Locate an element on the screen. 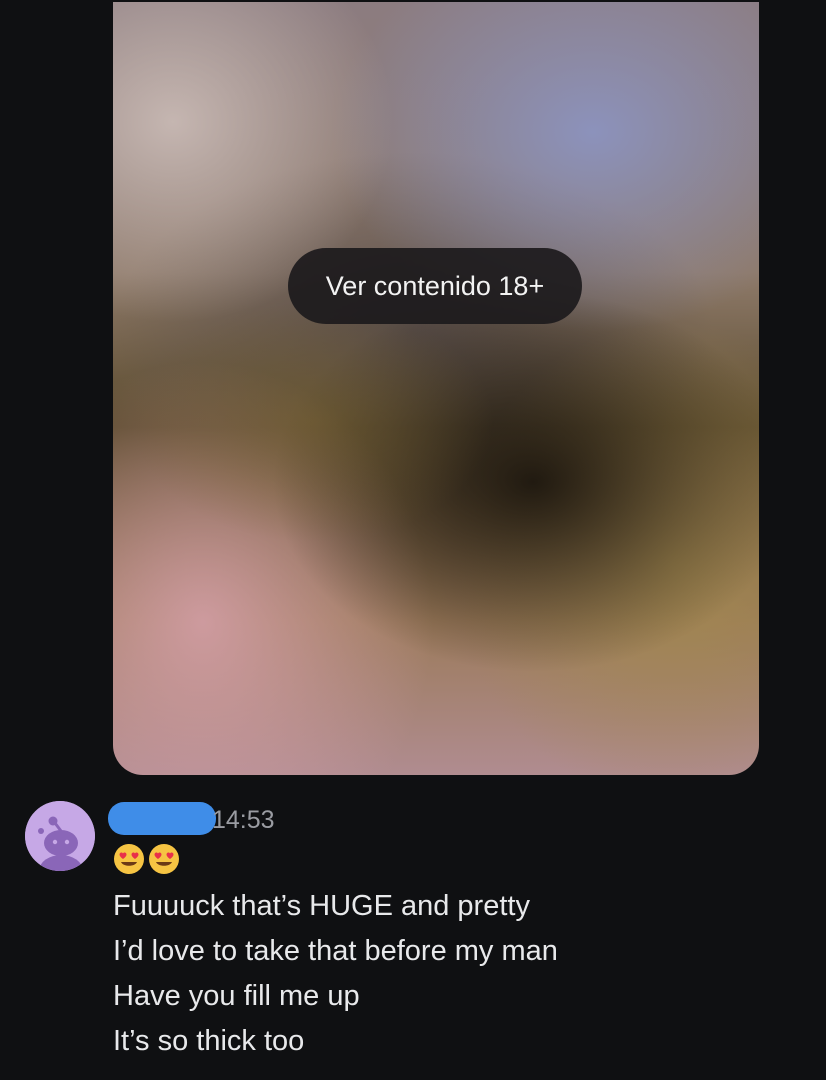 This screenshot has height=1080, width=826. message-line: Fuuuuck that’s HUGE and pretty is located at coordinates (321, 906).